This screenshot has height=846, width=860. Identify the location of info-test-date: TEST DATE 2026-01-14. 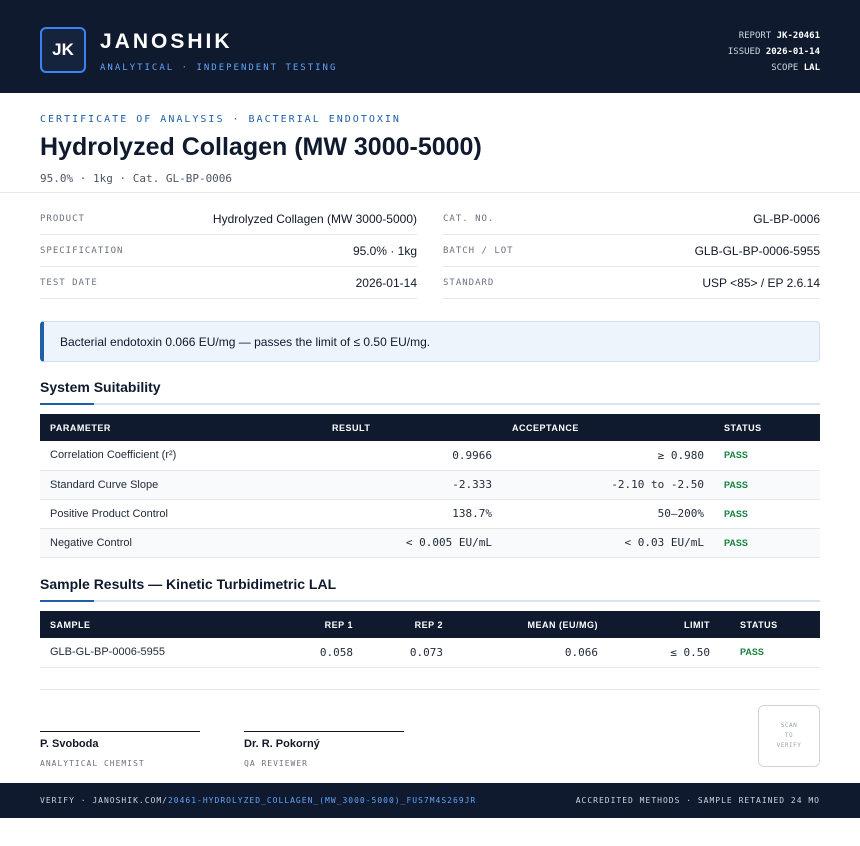
(228, 283).